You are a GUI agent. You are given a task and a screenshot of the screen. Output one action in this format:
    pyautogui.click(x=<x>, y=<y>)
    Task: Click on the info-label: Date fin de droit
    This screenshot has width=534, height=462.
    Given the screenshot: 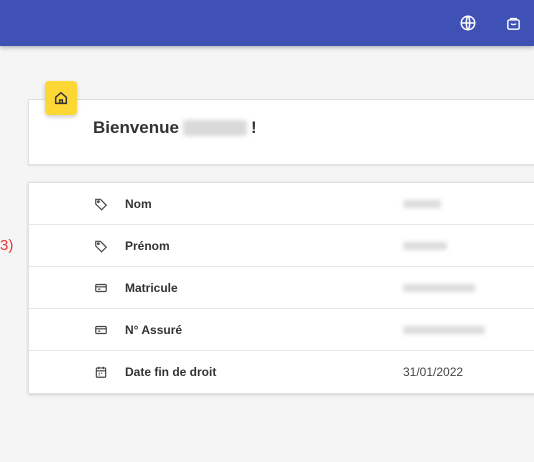 What is the action you would take?
    pyautogui.click(x=171, y=372)
    